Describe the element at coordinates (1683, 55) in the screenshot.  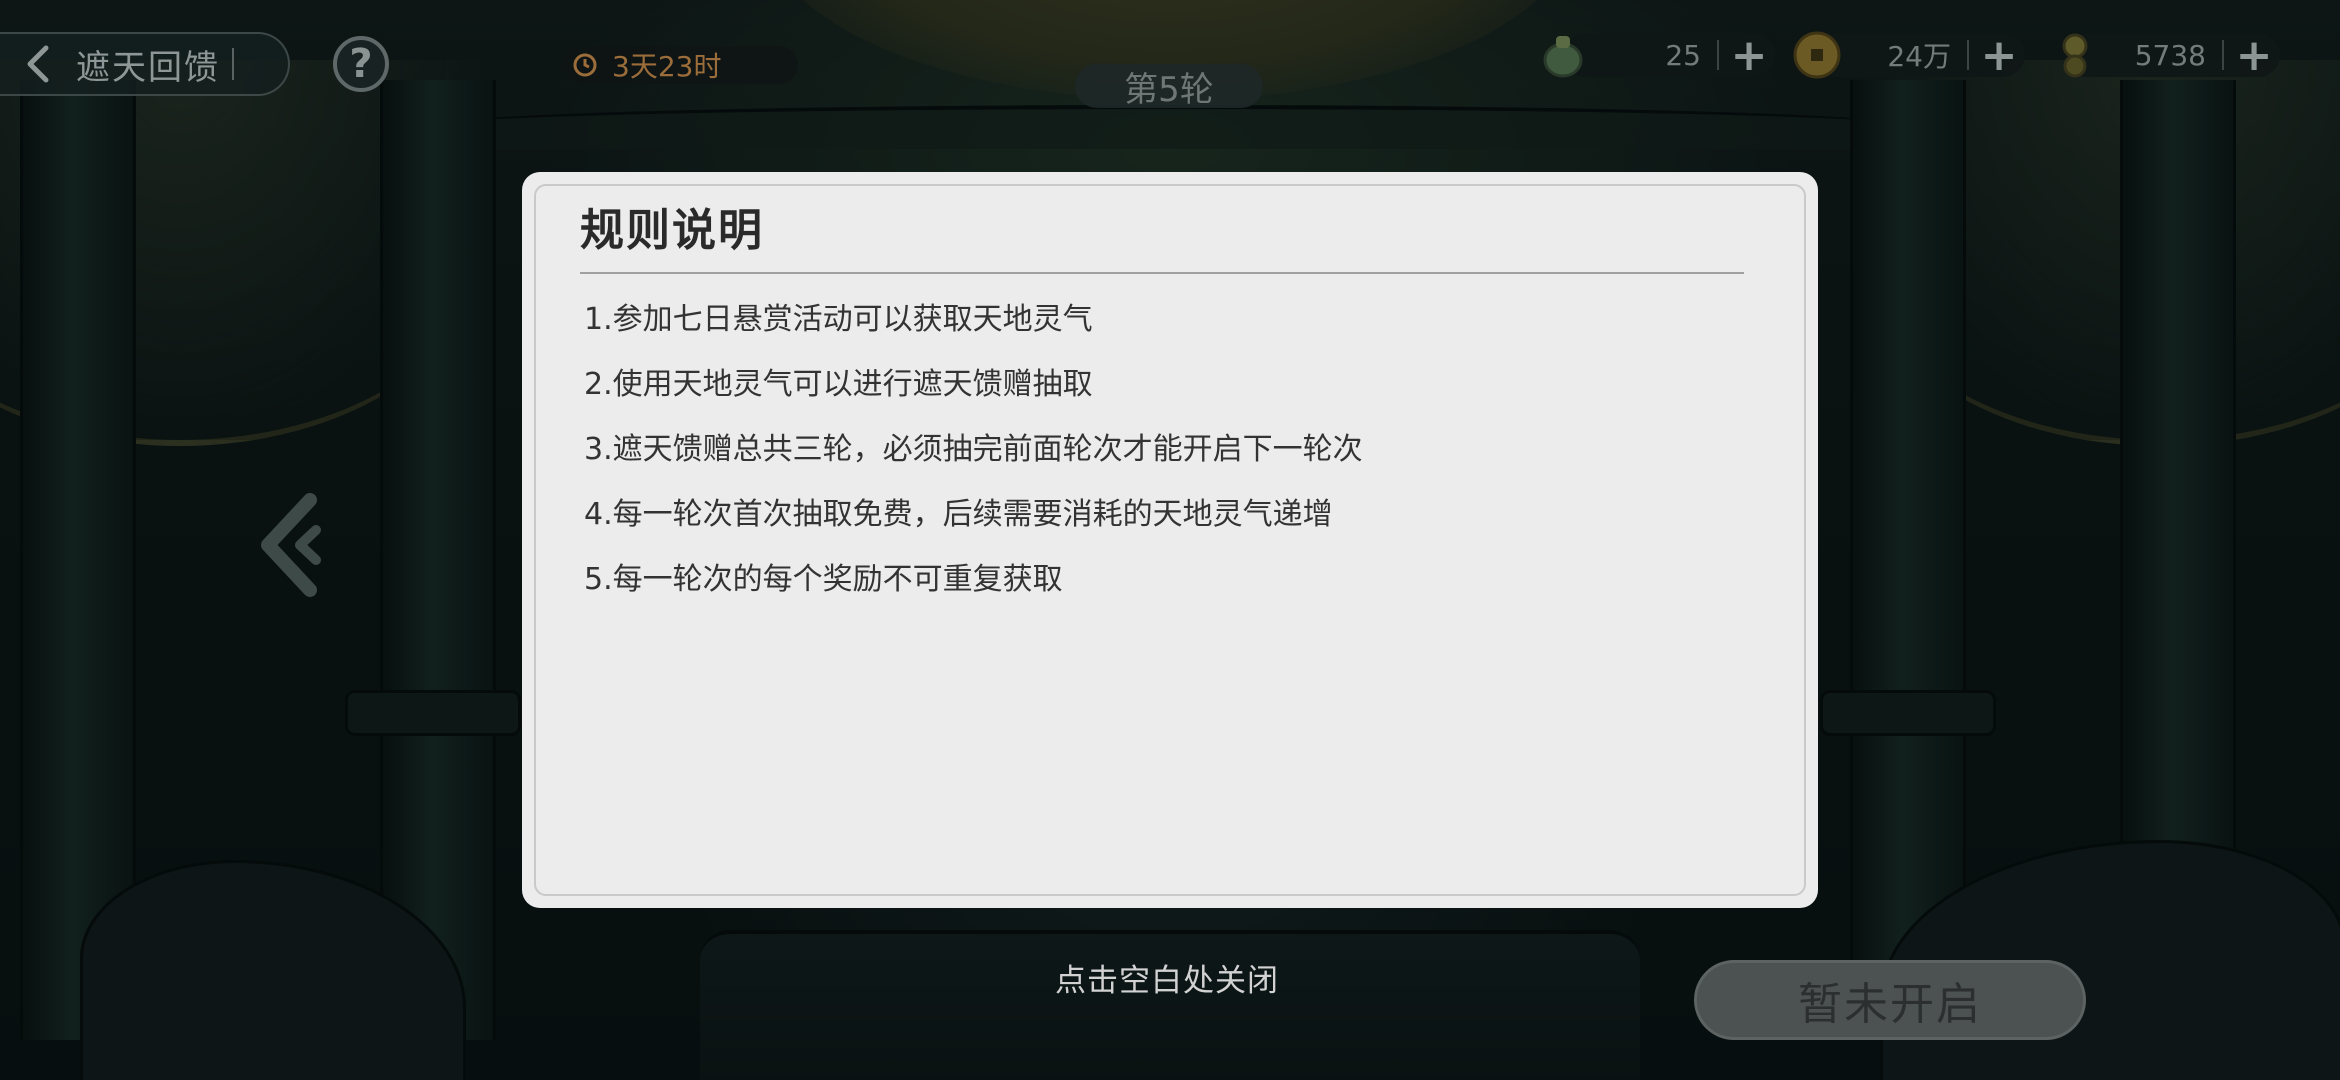
I see `resource-jade-value: 25` at that location.